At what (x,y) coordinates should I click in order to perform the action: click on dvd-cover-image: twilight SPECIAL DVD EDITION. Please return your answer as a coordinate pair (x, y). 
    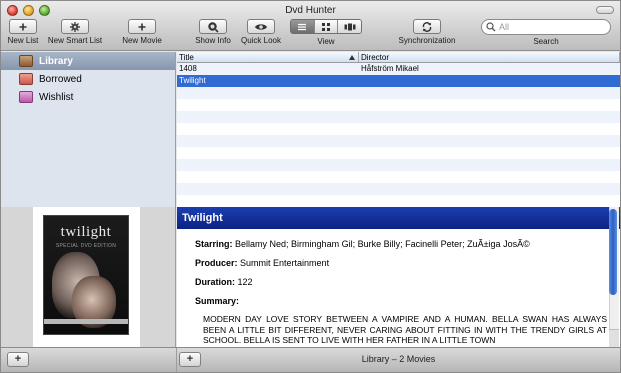
    Looking at the image, I should click on (86, 275).